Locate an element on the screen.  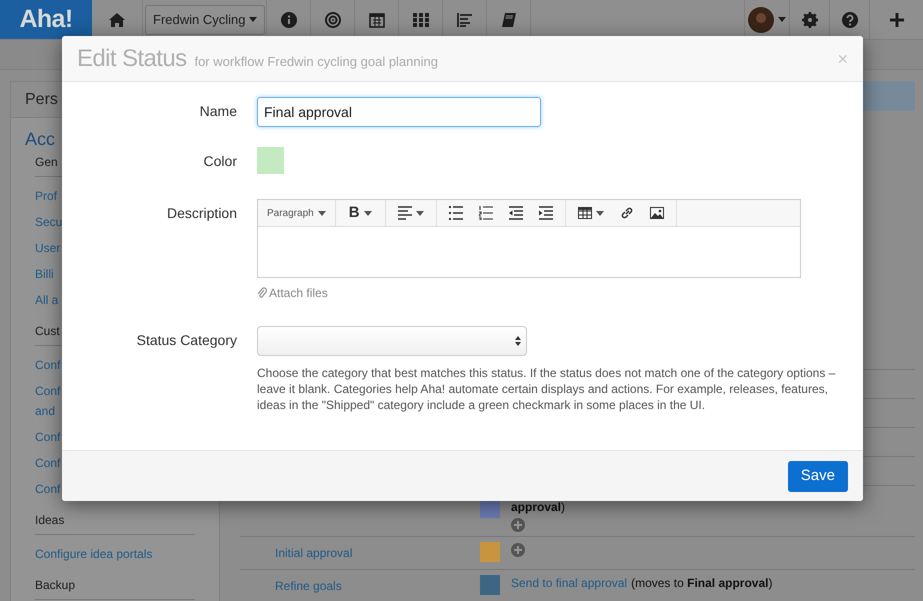
bold-button: B is located at coordinates (360, 213).